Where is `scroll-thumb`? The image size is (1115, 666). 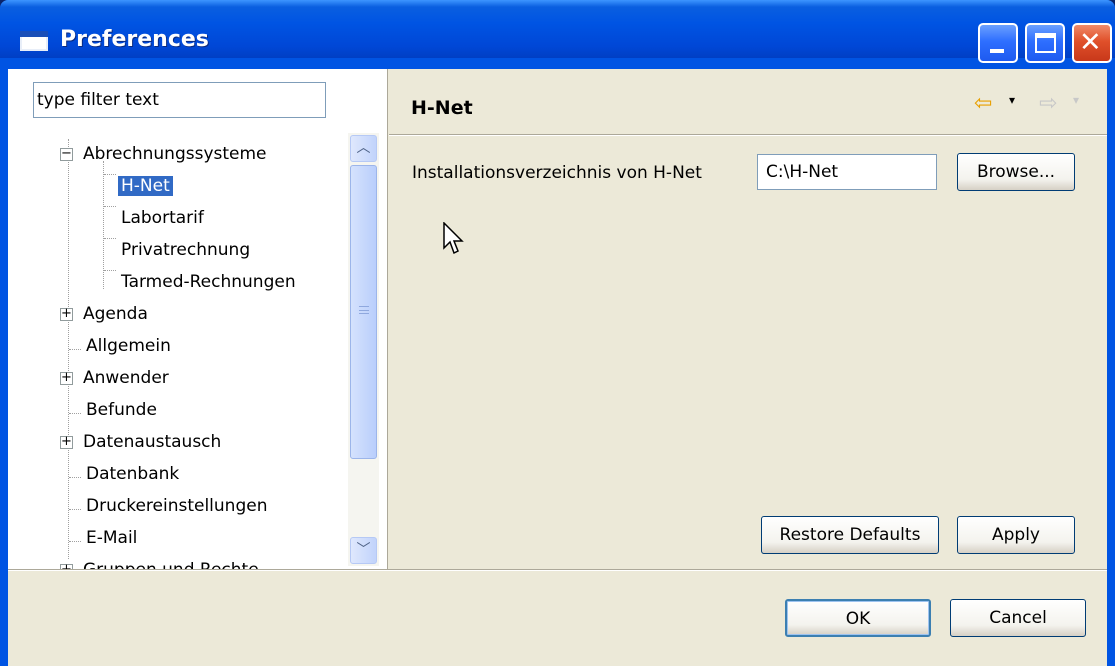 scroll-thumb is located at coordinates (363, 312).